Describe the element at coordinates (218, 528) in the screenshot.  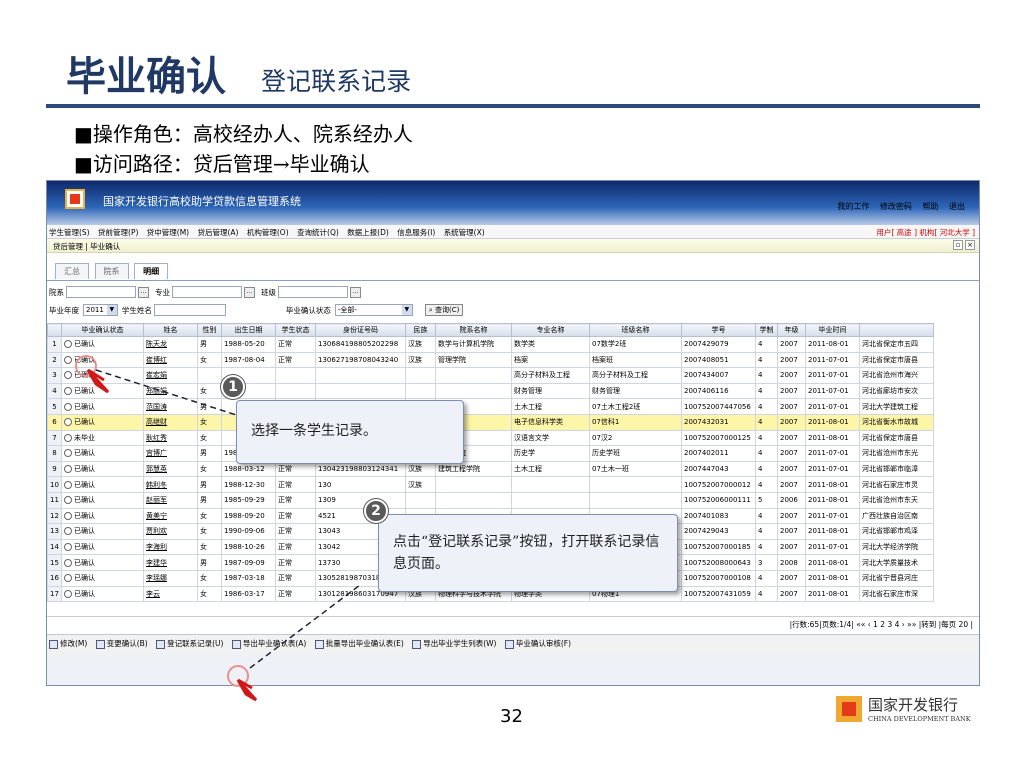
I see `annotation-arrows` at that location.